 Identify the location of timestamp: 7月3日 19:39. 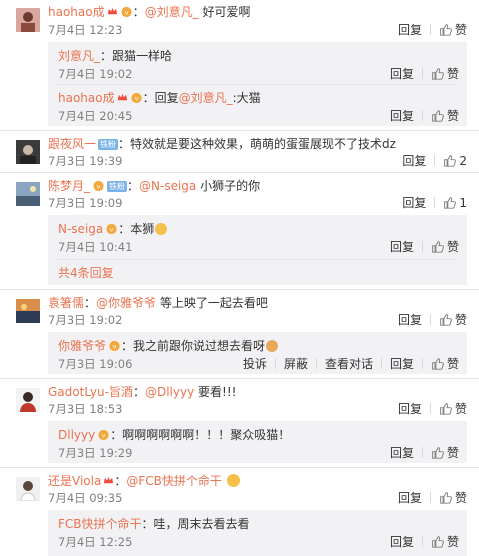
(85, 161).